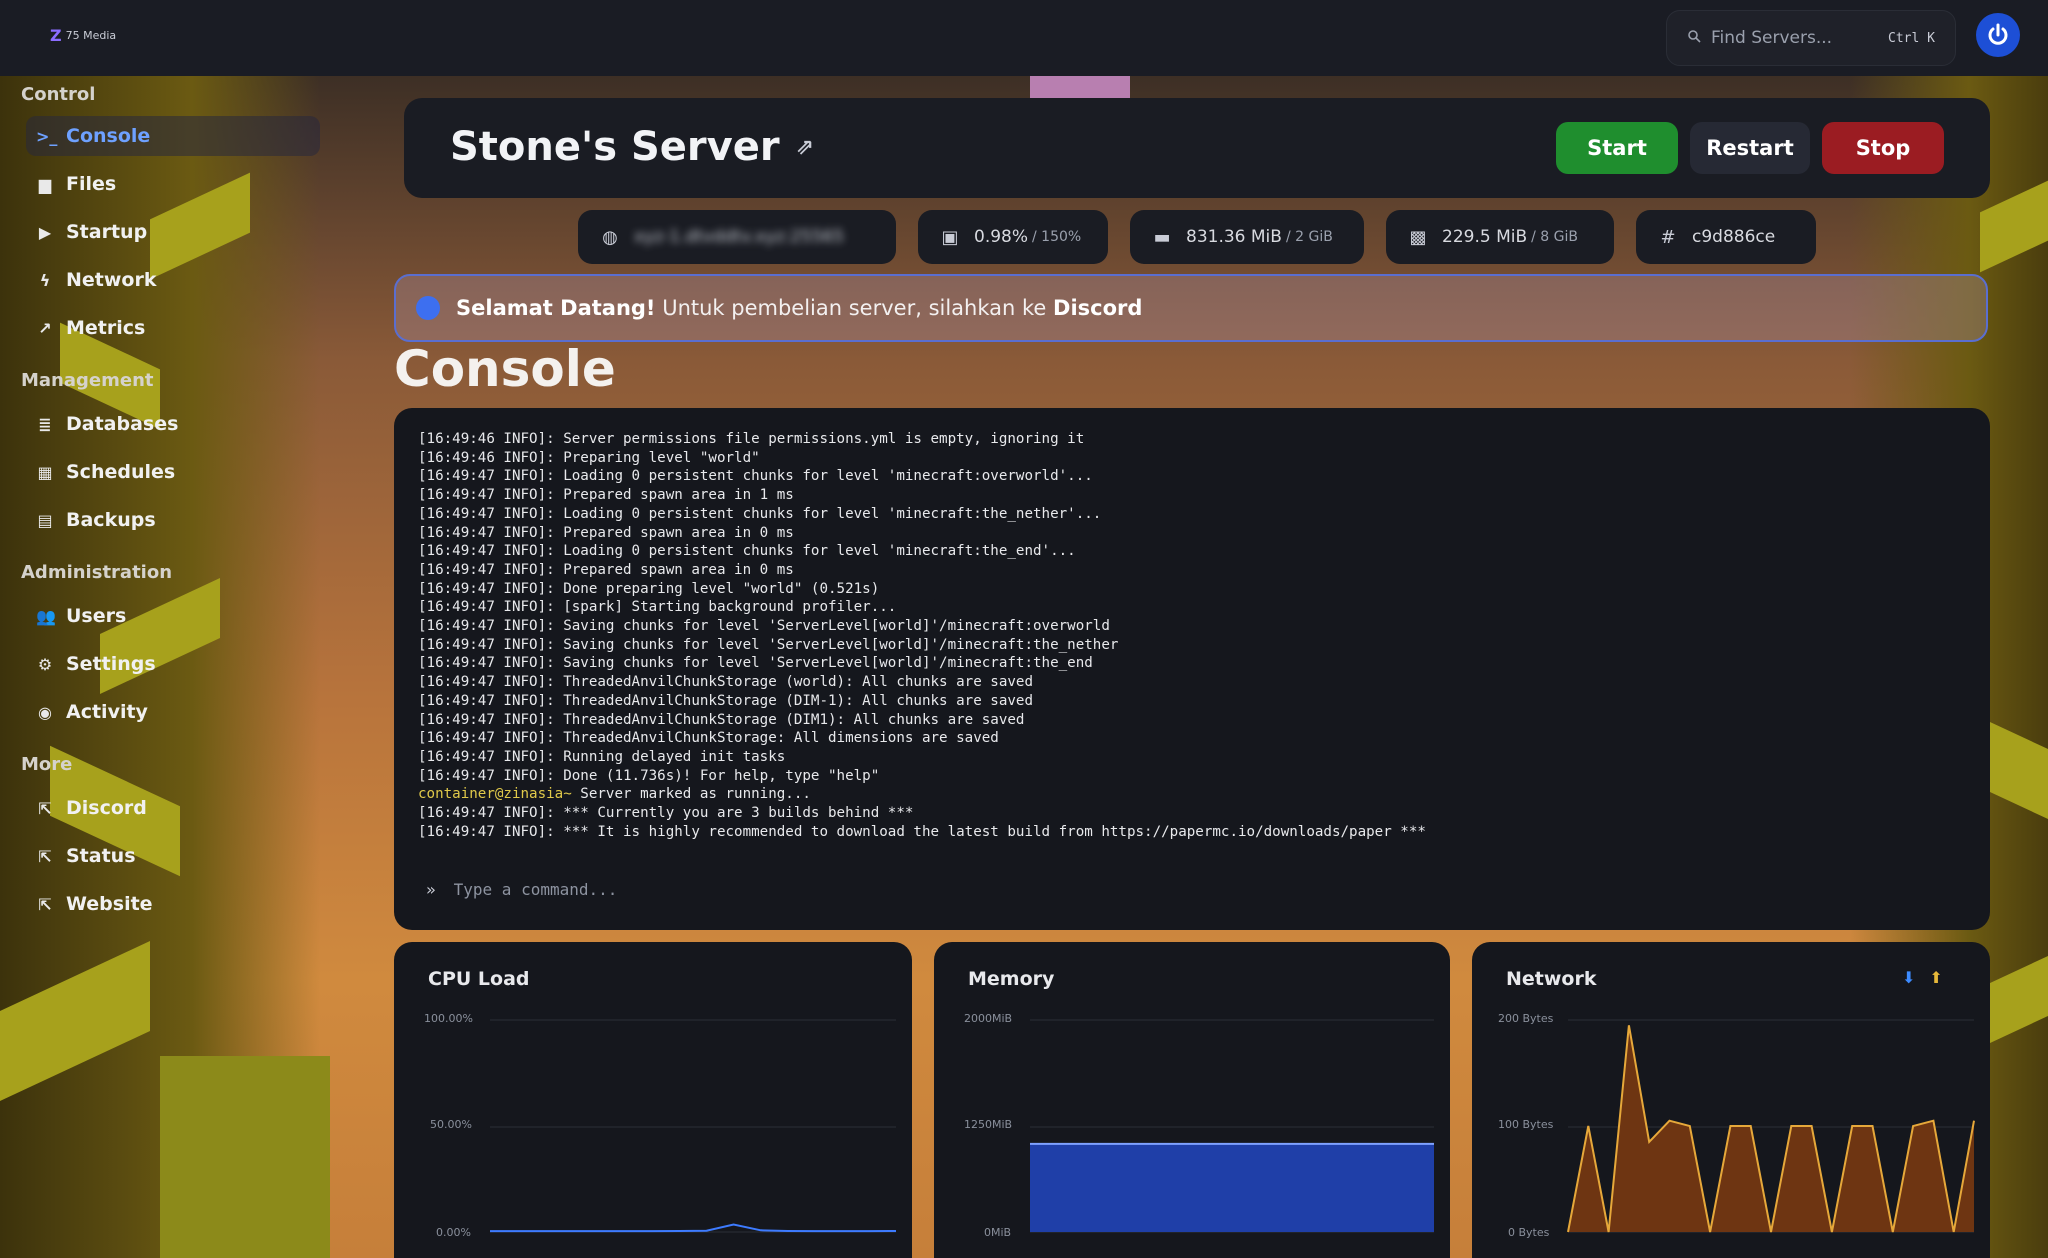  I want to click on top-bar: Z 75 Media Find Servers... Ctrl K, so click(1024, 38).